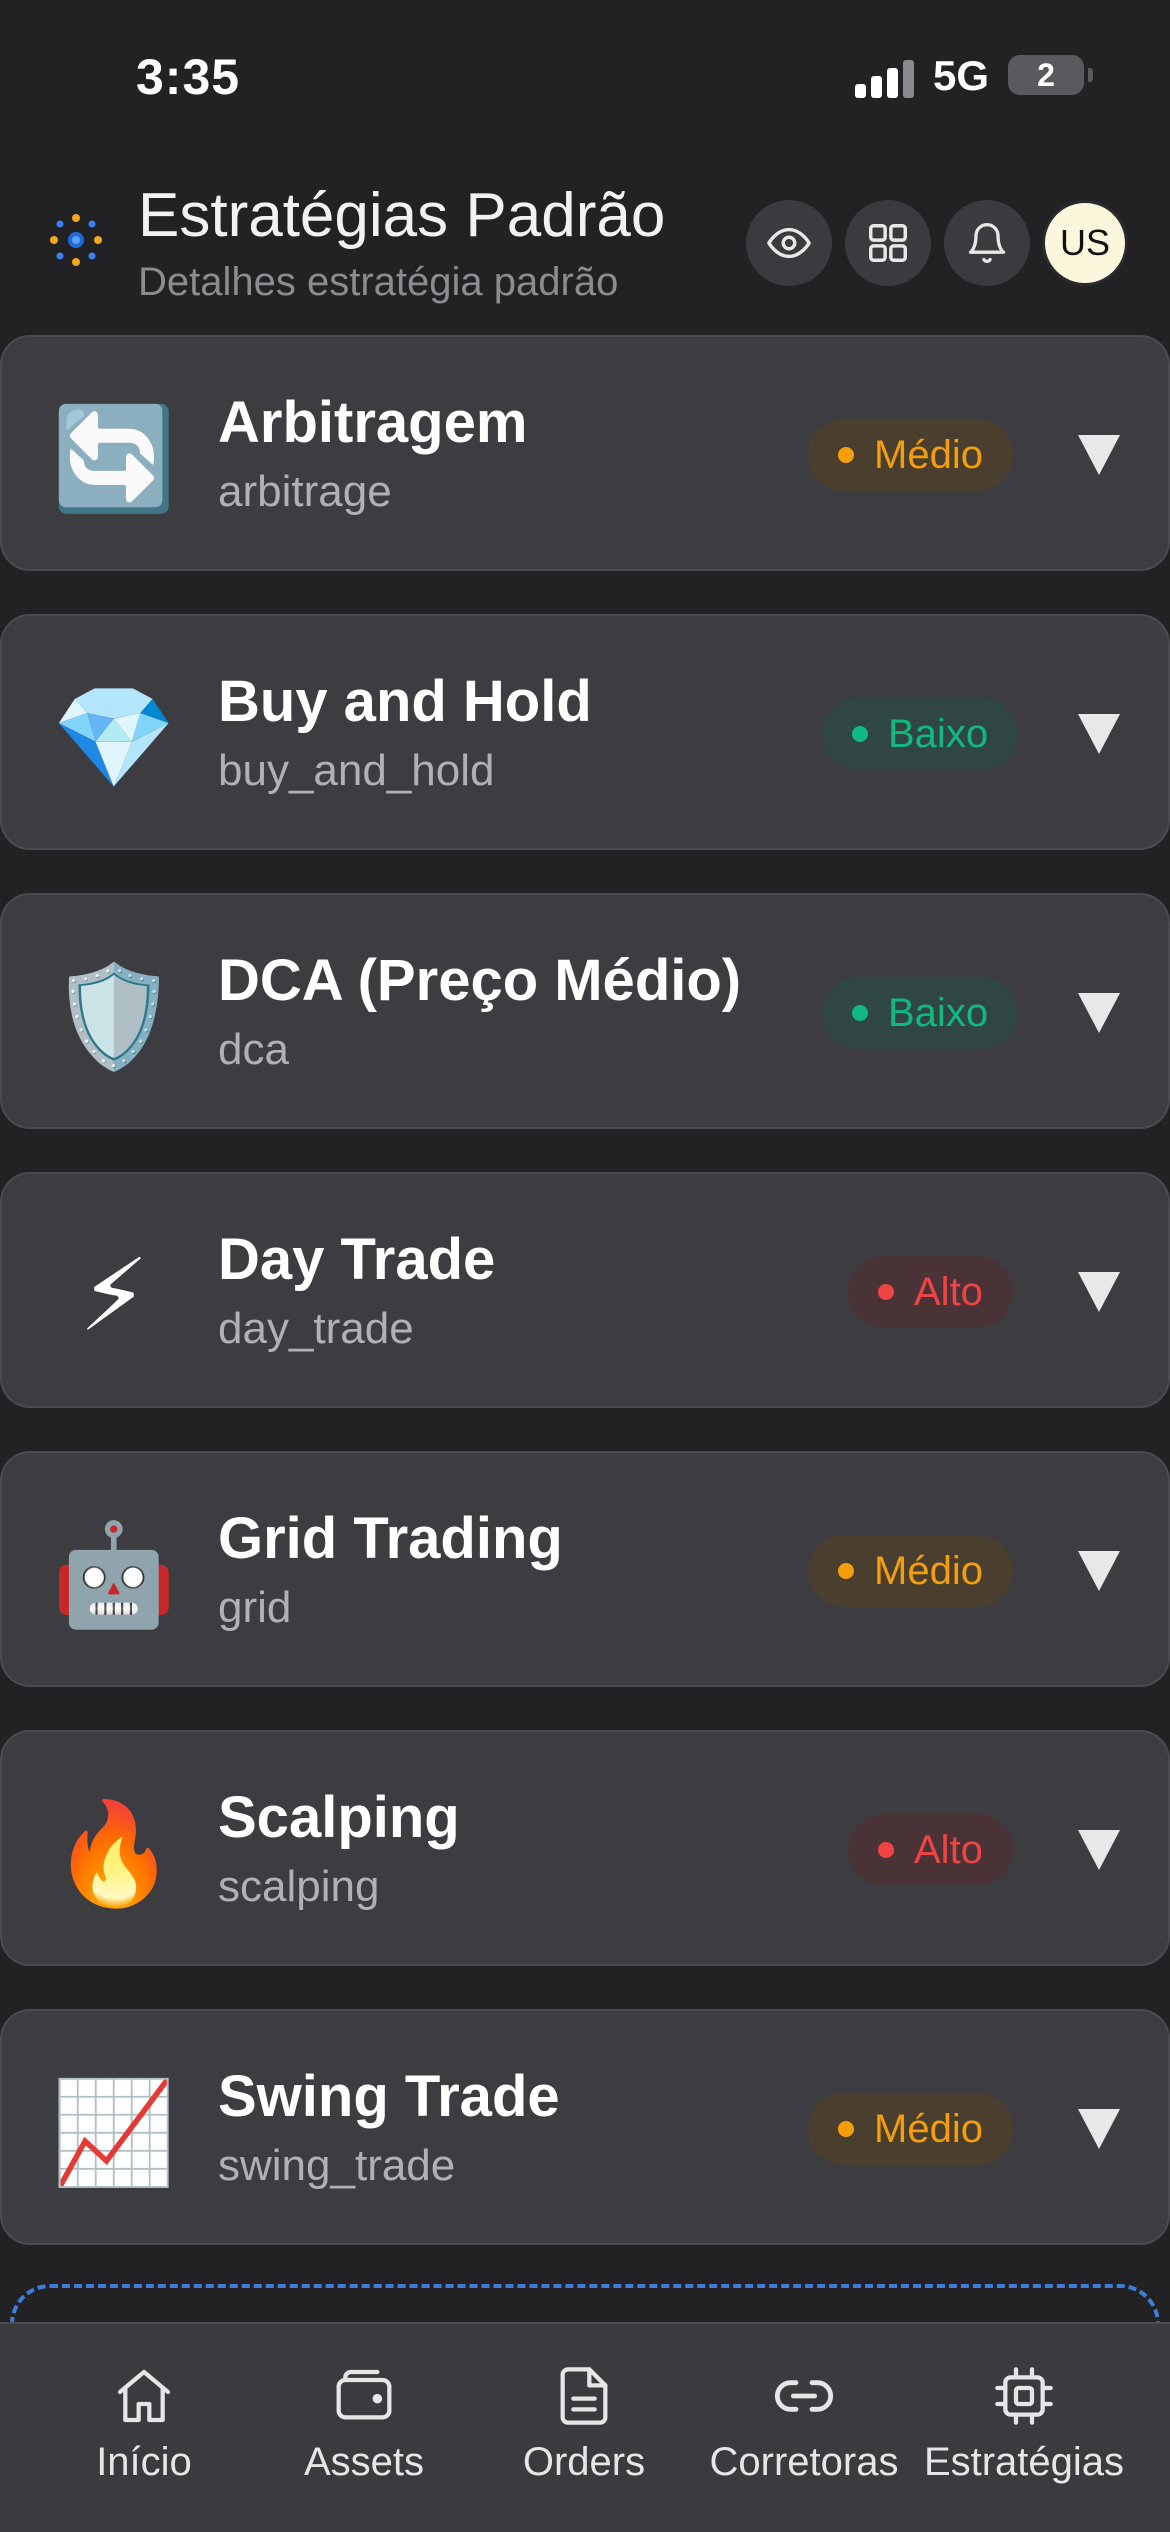  Describe the element at coordinates (364, 2462) in the screenshot. I see `tab-label: Assets` at that location.